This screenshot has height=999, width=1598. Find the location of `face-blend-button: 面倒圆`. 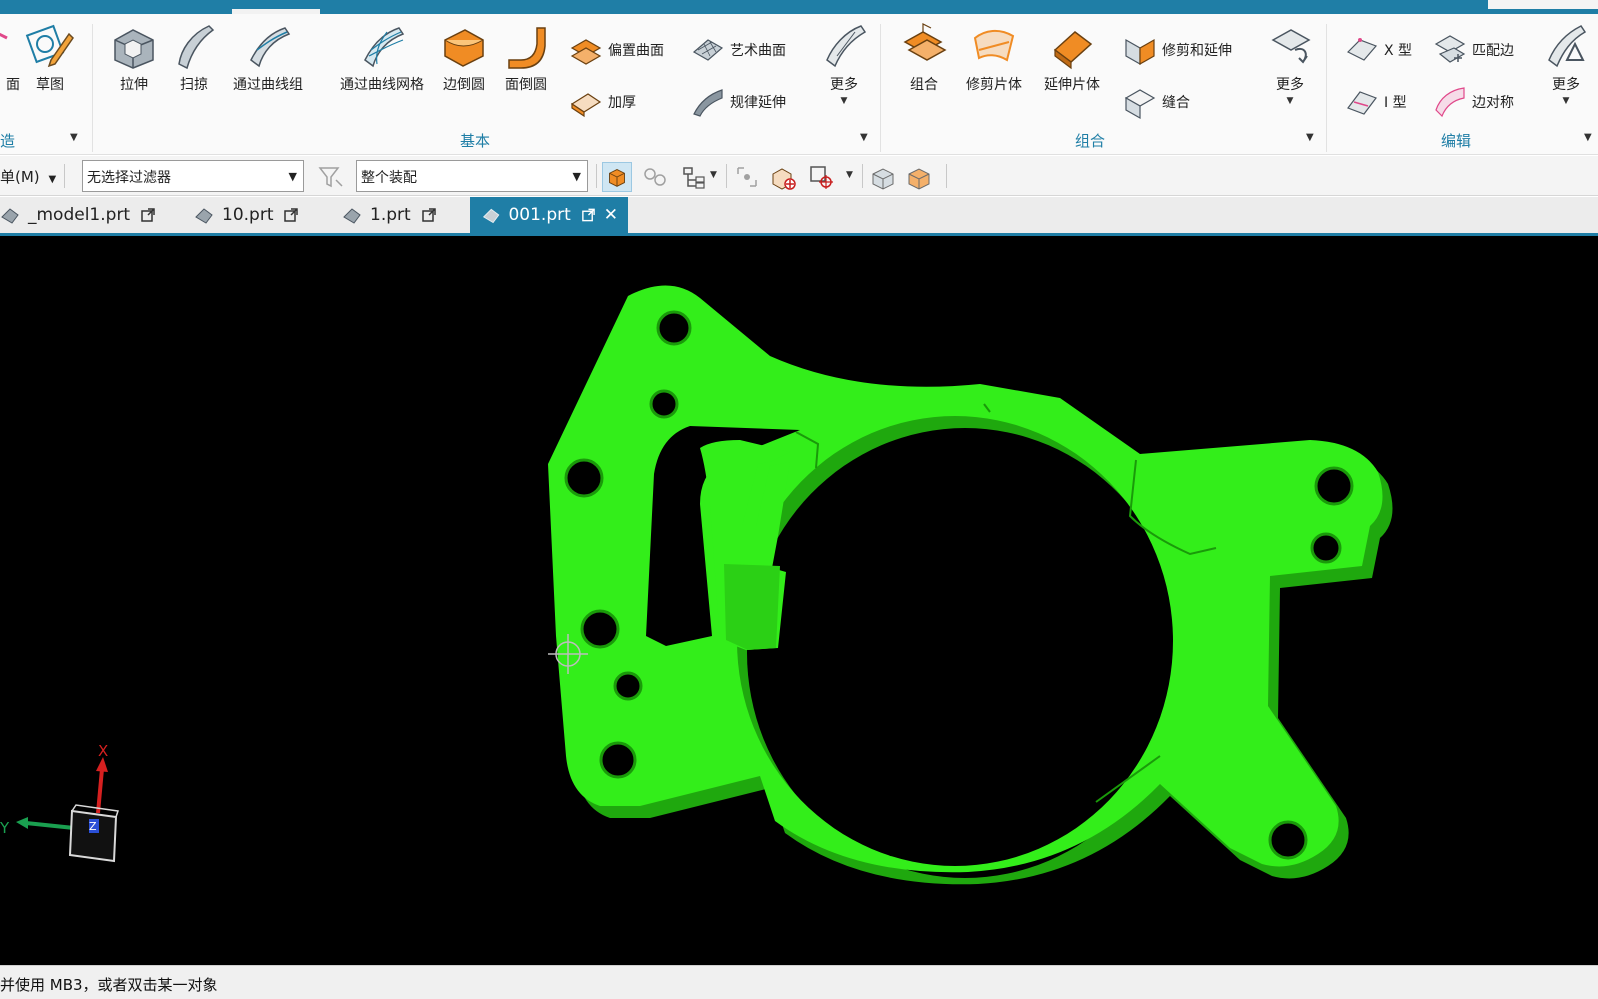

face-blend-button: 面倒圆 is located at coordinates (526, 57).